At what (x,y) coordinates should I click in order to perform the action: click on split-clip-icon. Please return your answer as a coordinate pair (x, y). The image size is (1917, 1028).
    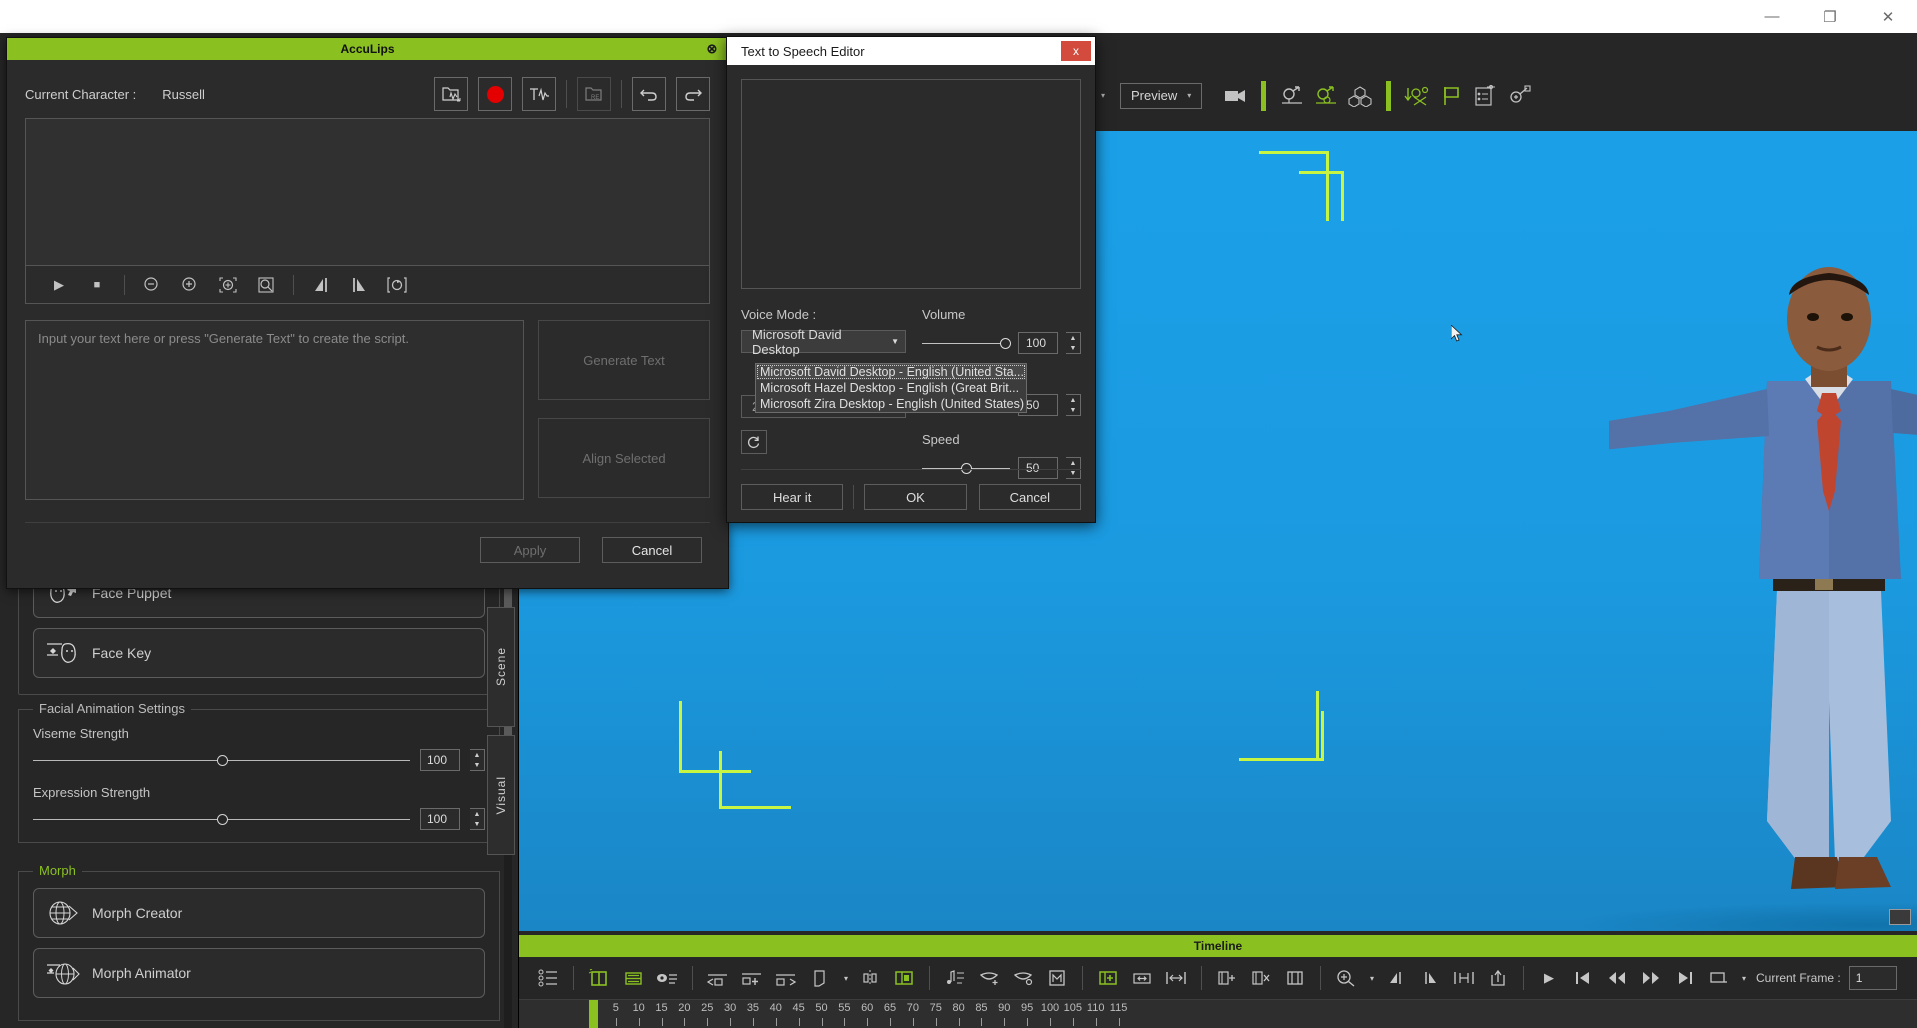
    Looking at the image, I should click on (870, 978).